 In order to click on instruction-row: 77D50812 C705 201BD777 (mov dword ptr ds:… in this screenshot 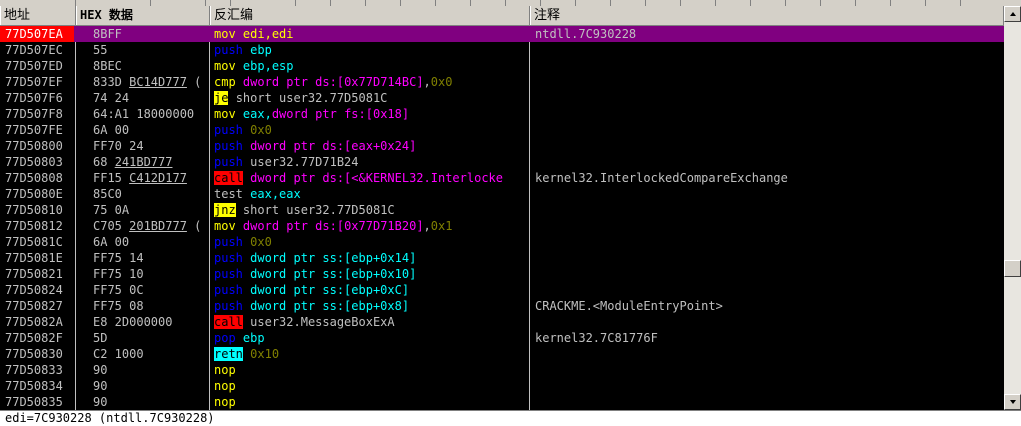, I will do `click(502, 226)`.